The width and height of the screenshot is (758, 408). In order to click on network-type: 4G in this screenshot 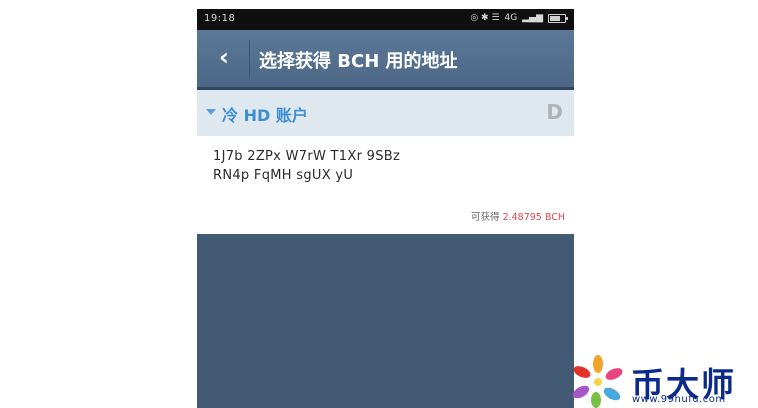, I will do `click(511, 18)`.